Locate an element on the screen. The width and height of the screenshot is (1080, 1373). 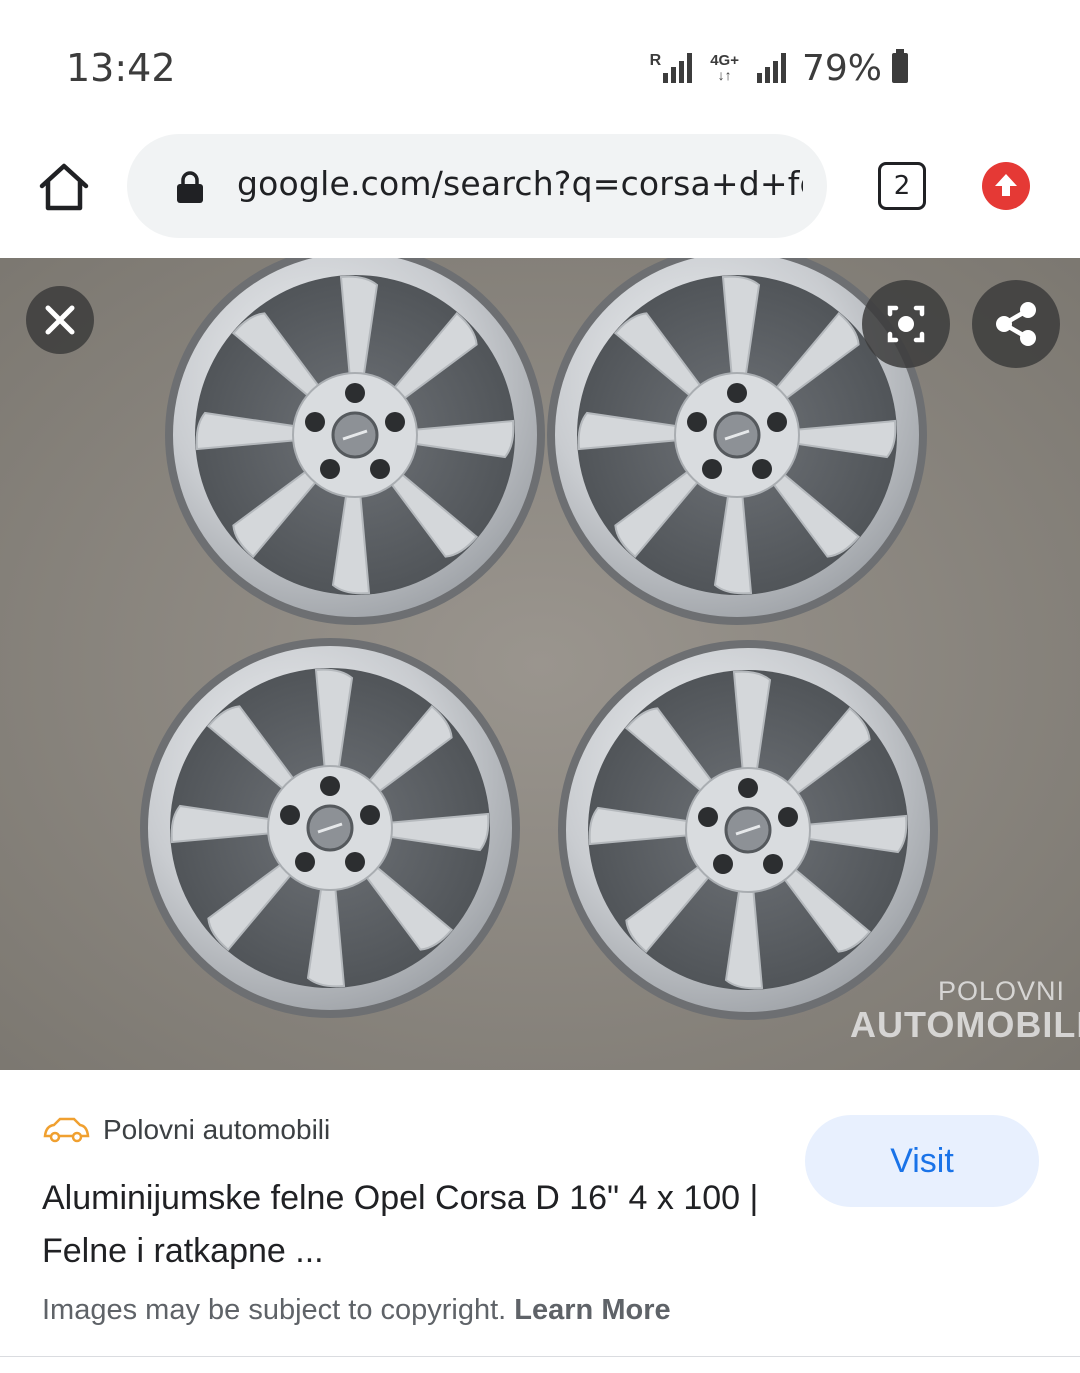
divider is located at coordinates (540, 1356).